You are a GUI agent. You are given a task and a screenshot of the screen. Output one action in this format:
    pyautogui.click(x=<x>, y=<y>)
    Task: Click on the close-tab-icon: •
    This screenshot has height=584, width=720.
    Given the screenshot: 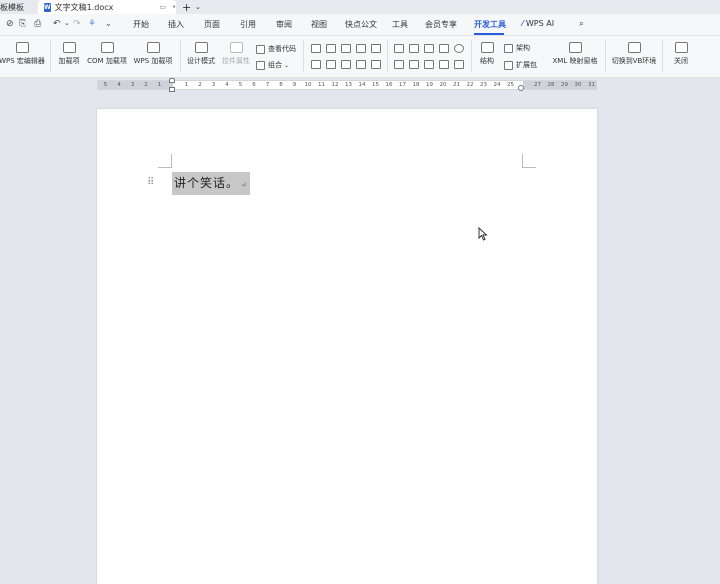 What is the action you would take?
    pyautogui.click(x=174, y=7)
    